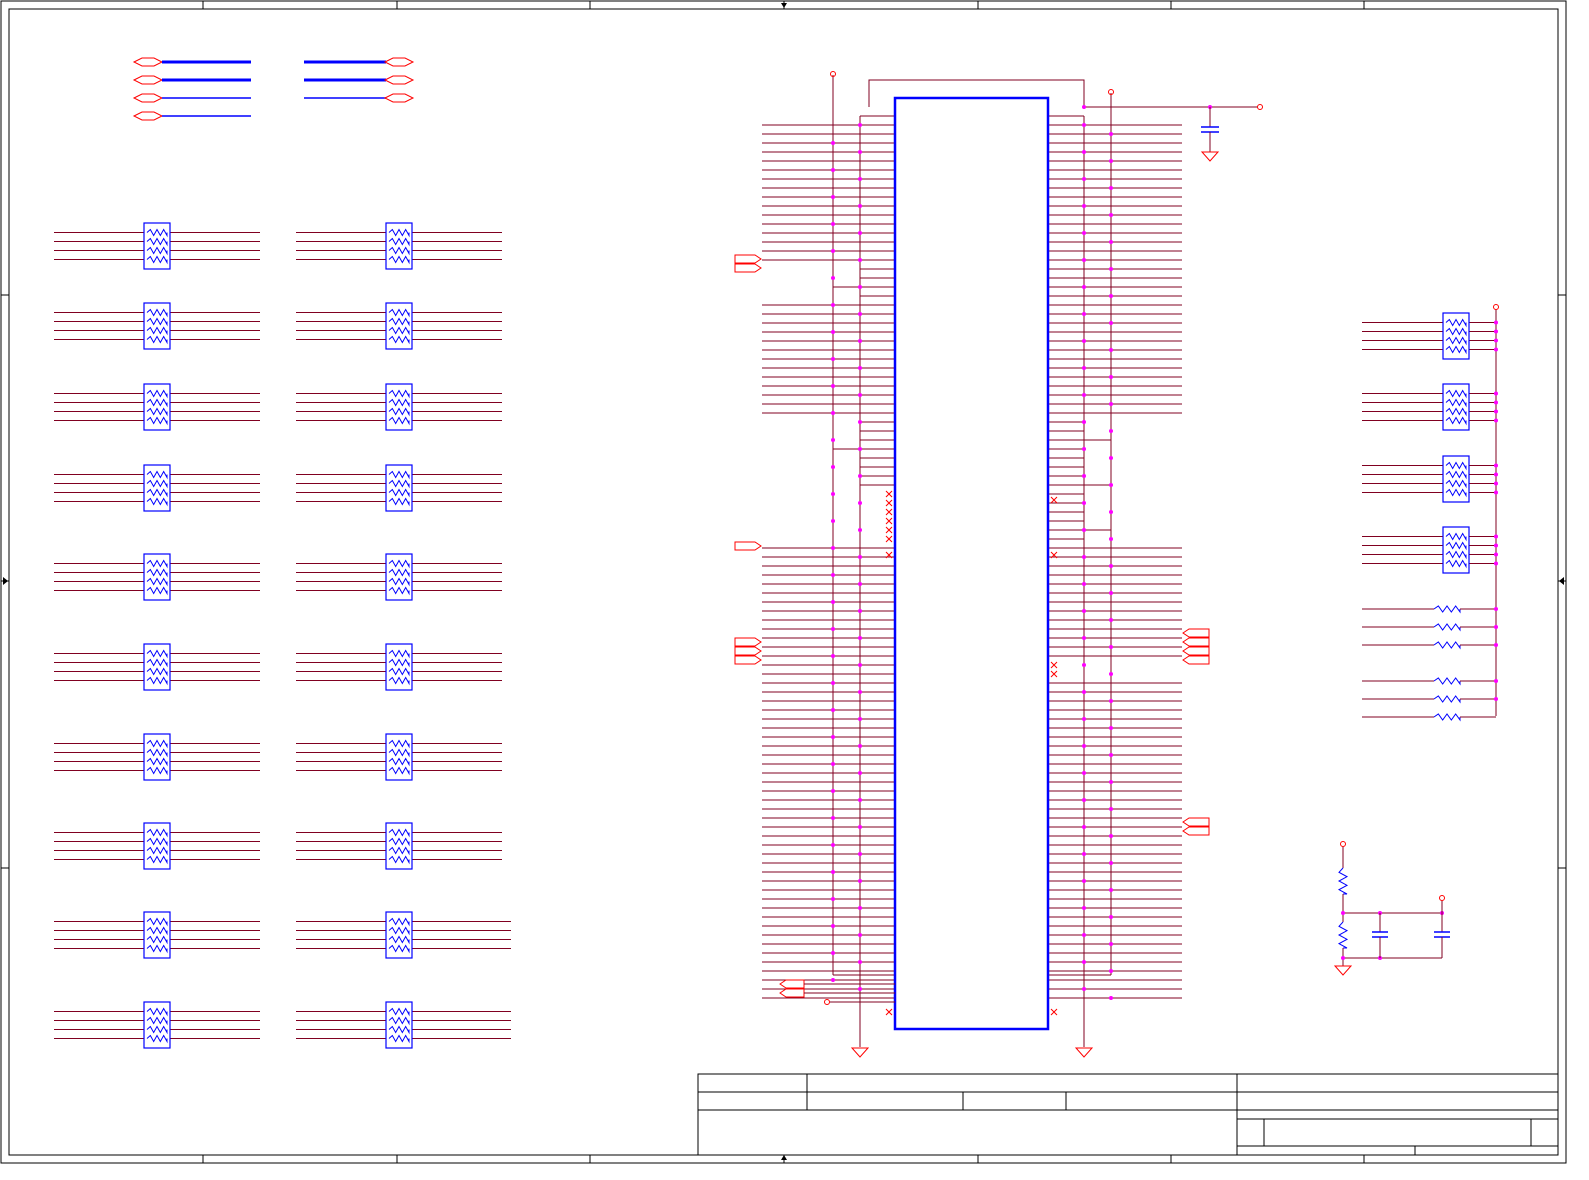 This screenshot has height=1180, width=1589. I want to click on pullup-resistor-array, so click(1430, 513).